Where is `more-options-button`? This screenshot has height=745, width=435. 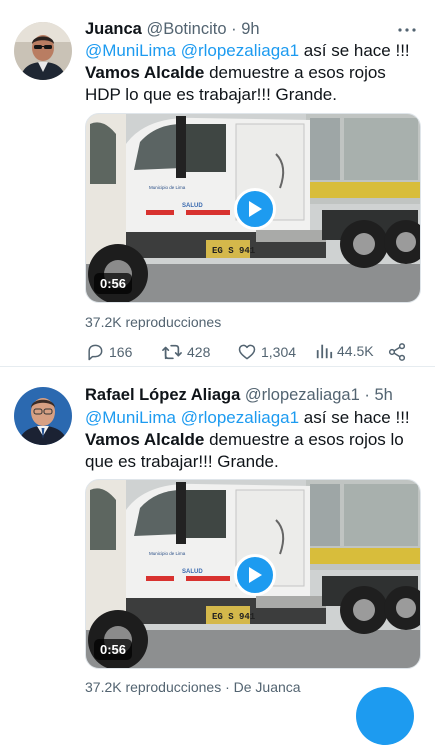
more-options-button is located at coordinates (407, 30).